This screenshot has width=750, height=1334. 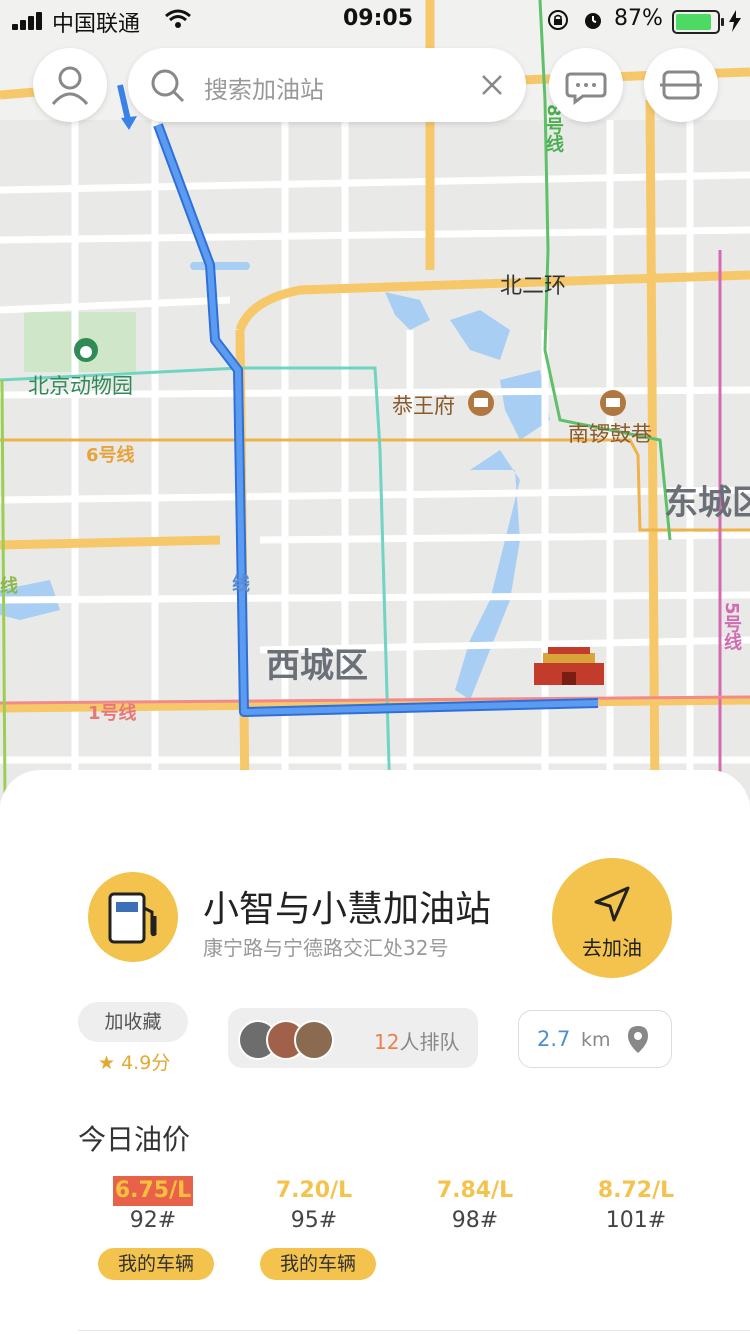 What do you see at coordinates (612, 948) in the screenshot?
I see `go-refuel-label: 去加油` at bounding box center [612, 948].